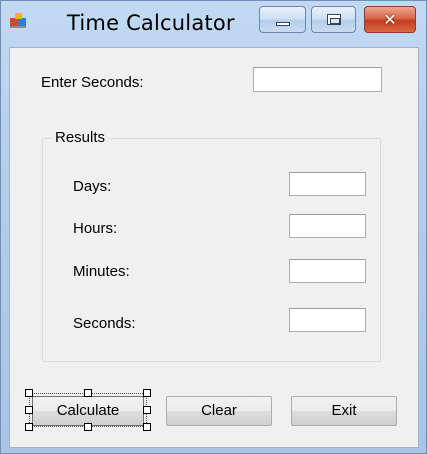  I want to click on results-group-title: Results, so click(80, 137).